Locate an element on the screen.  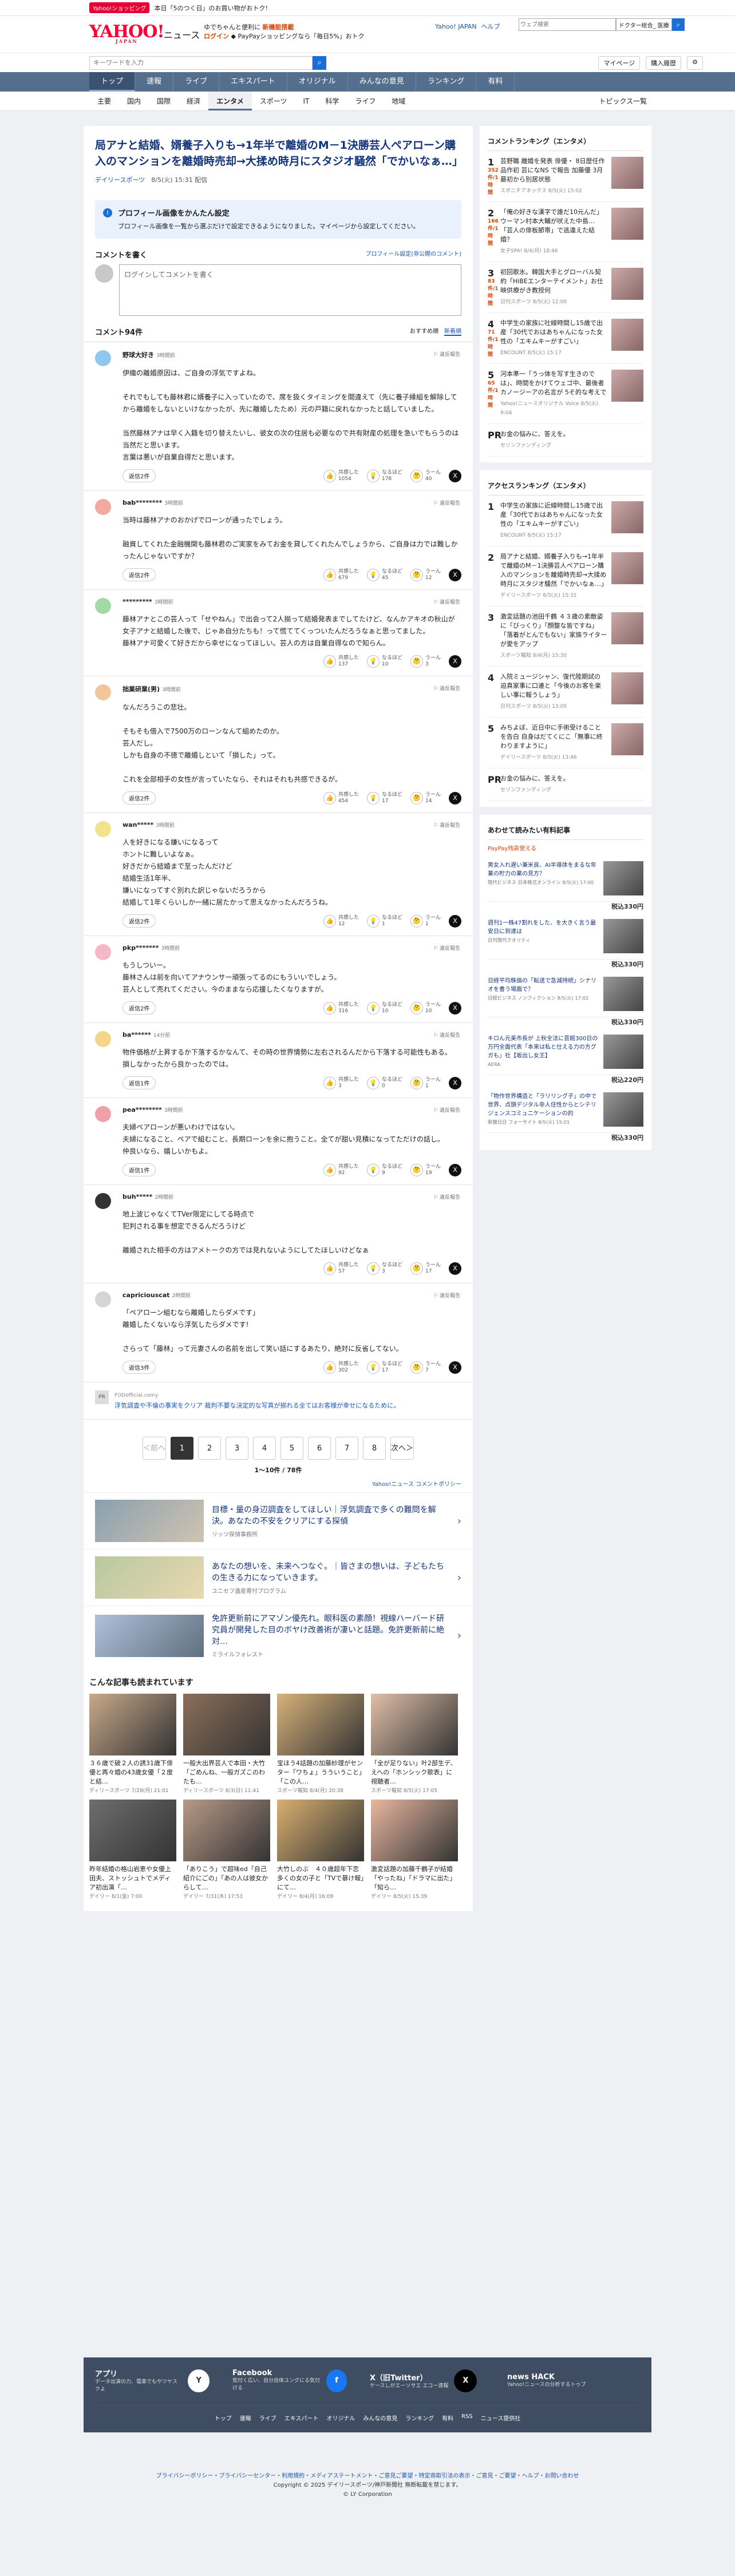
reaction-b: 💡 なるほど 45 is located at coordinates (384, 575).